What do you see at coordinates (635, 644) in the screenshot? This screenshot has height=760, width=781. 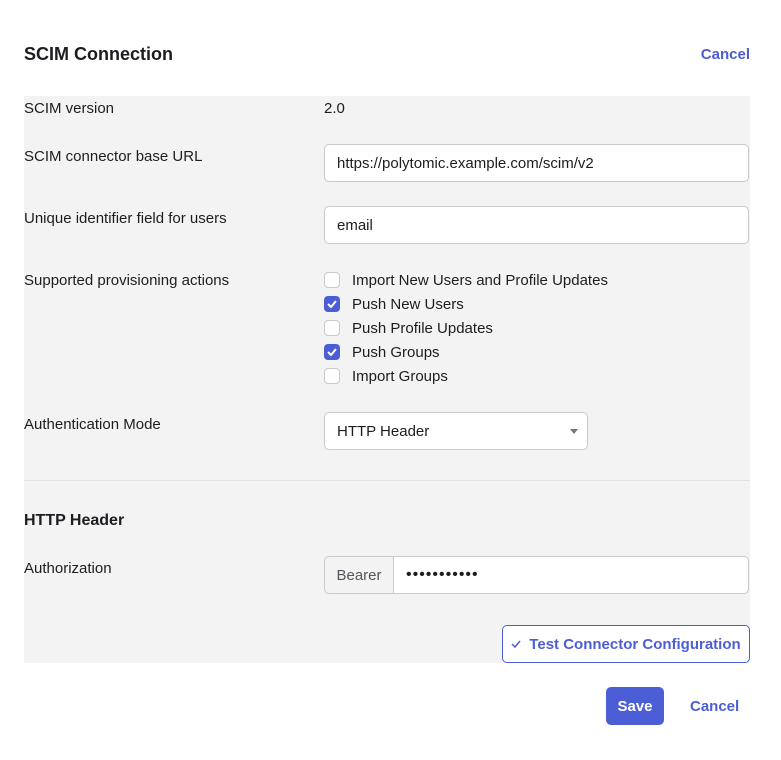 I see `test-connector-label: Test Connector Configuration` at bounding box center [635, 644].